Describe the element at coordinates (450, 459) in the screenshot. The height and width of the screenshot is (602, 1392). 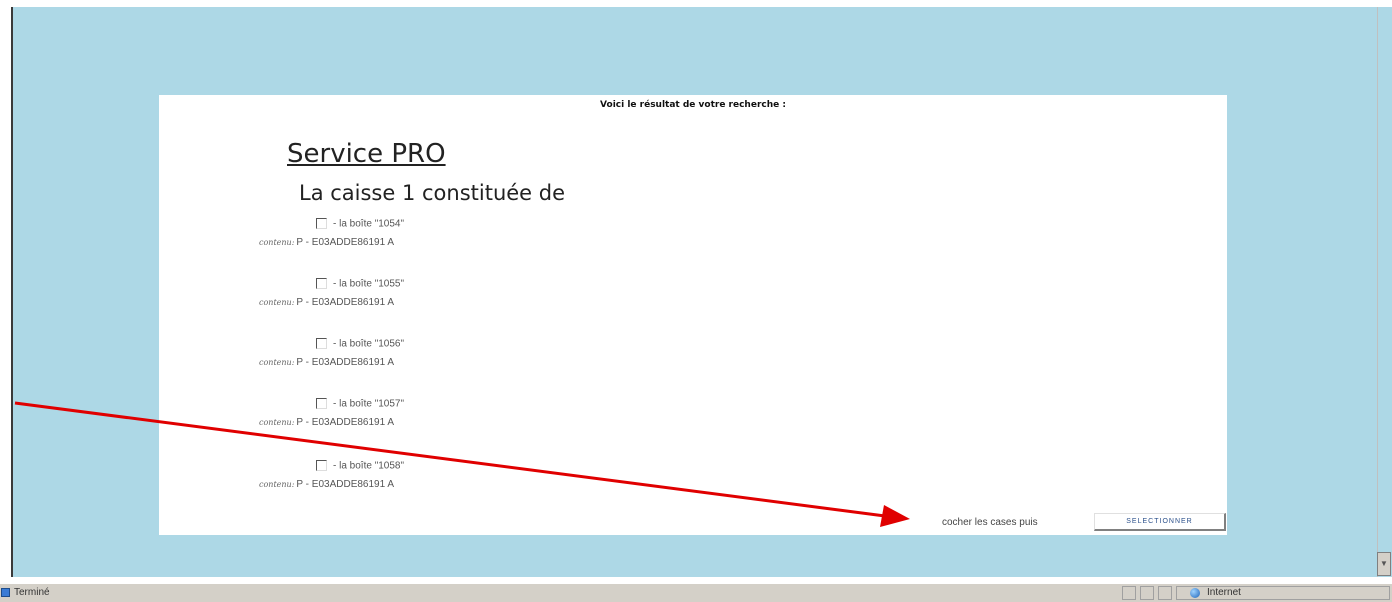
I see `arrow-shaft` at that location.